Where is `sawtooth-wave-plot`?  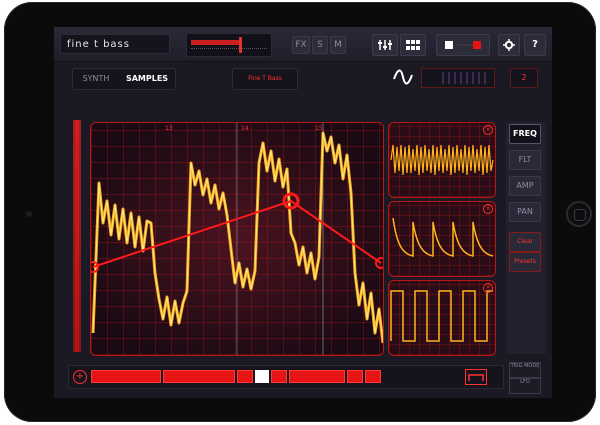
sawtooth-wave-plot is located at coordinates (443, 237).